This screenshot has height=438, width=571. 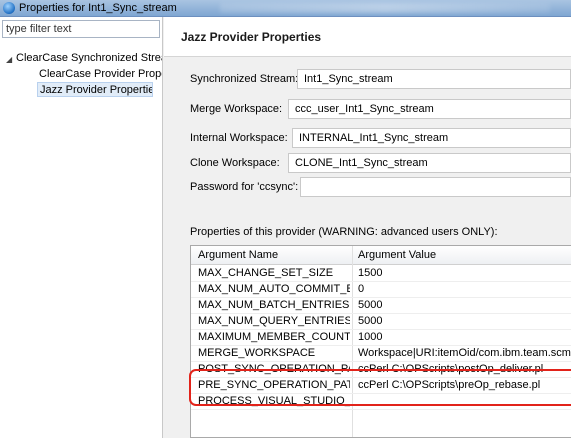 What do you see at coordinates (385, 8) in the screenshot?
I see `titlebar-blur` at bounding box center [385, 8].